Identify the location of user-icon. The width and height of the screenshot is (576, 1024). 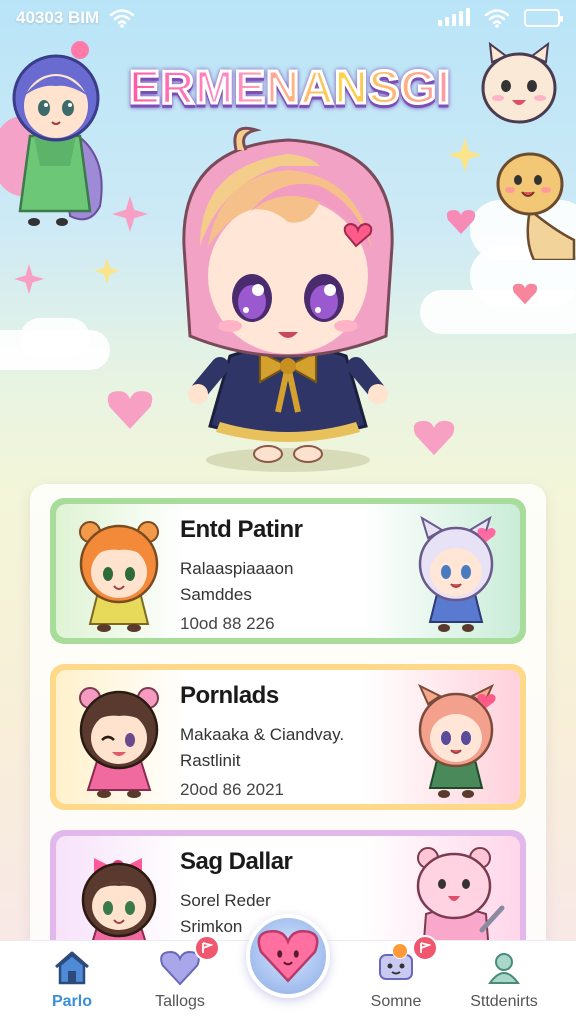
(504, 968).